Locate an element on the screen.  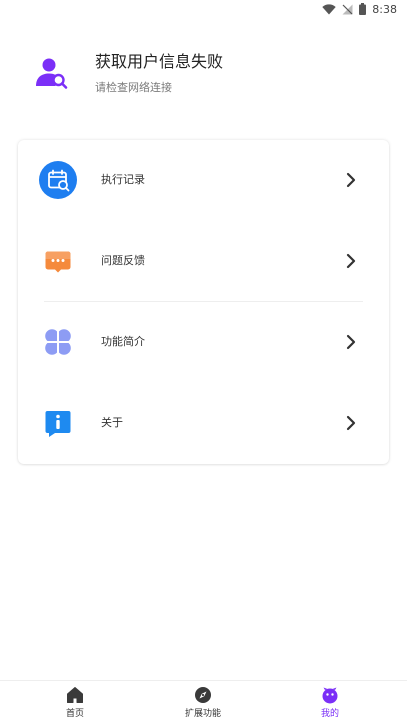
calendar-search-icon is located at coordinates (58, 180).